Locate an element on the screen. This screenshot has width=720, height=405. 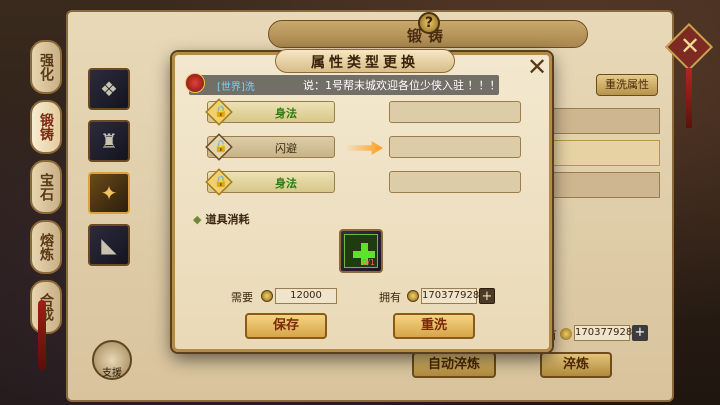
support-icon: 支援 is located at coordinates (112, 360).